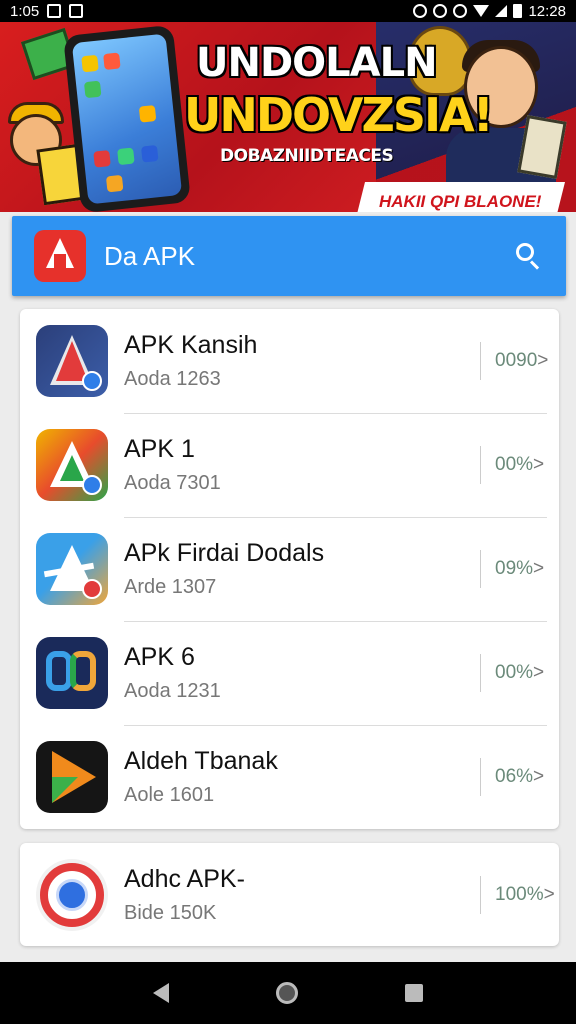 This screenshot has height=1024, width=576. Describe the element at coordinates (172, 483) in the screenshot. I see `app-subtitle: Aoda 7301` at that location.